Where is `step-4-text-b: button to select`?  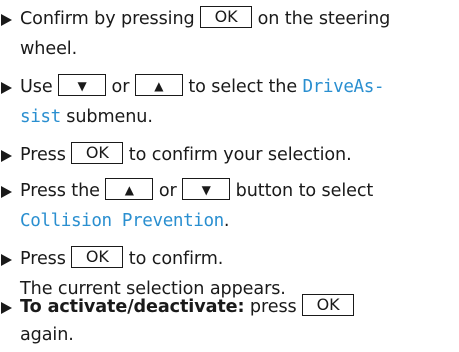
step-4-text-b: button to select is located at coordinates (302, 191).